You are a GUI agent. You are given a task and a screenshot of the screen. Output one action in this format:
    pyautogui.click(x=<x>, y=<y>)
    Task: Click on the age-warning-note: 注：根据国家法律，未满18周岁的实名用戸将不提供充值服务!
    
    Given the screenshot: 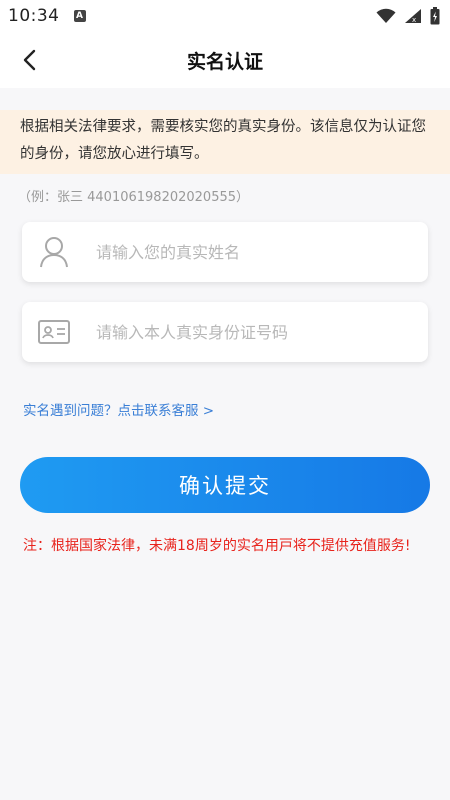 What is the action you would take?
    pyautogui.click(x=217, y=546)
    